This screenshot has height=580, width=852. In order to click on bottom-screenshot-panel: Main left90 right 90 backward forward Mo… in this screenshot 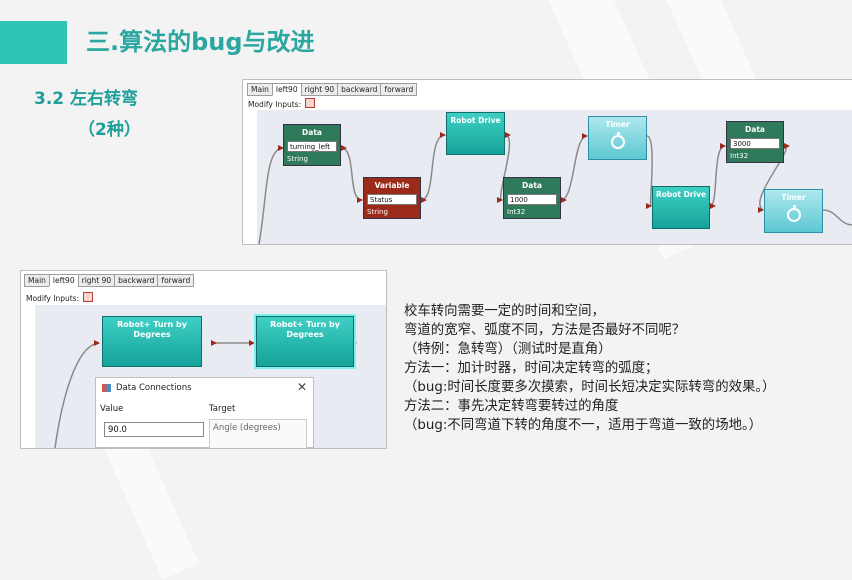, I will do `click(203, 359)`.